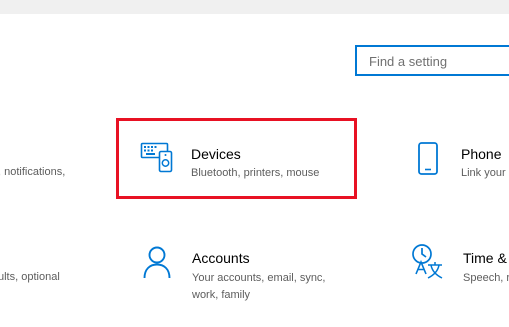 The height and width of the screenshot is (327, 509). What do you see at coordinates (483, 173) in the screenshot?
I see `tile-phone-subtitle: Link your` at bounding box center [483, 173].